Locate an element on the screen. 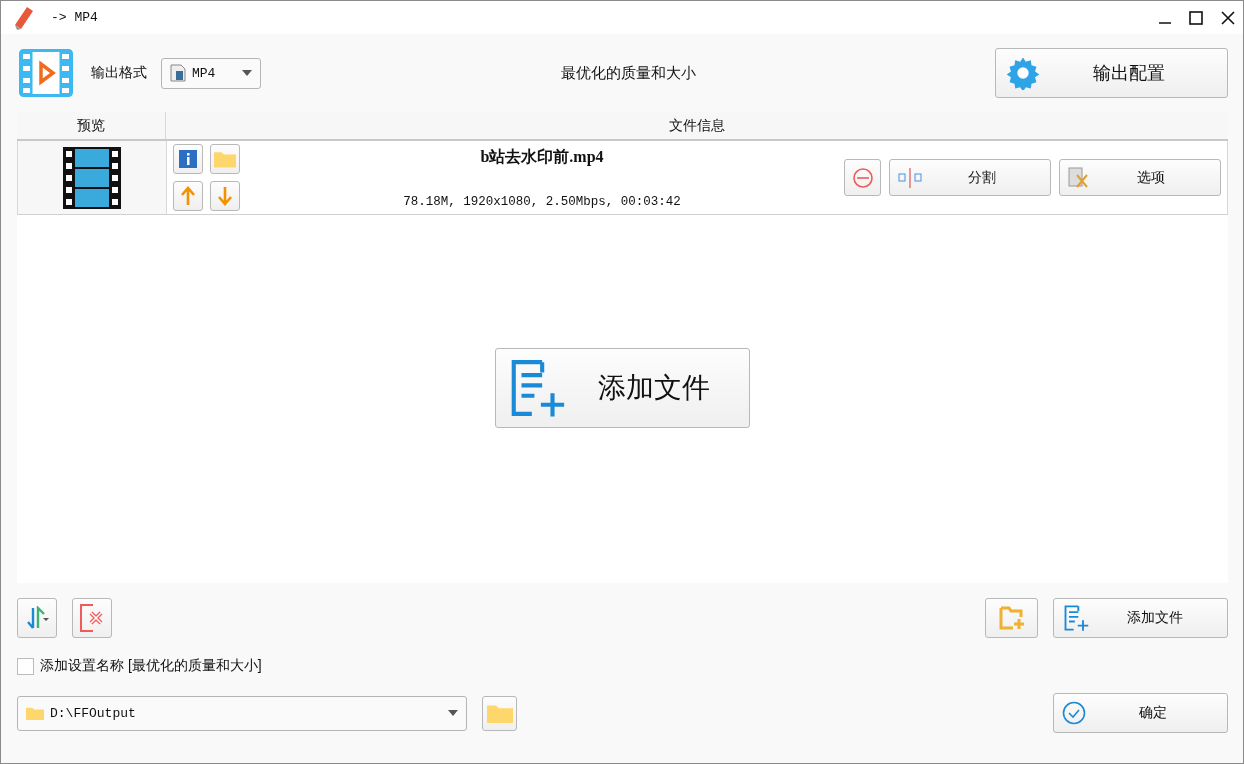 The height and width of the screenshot is (764, 1244). output-format-label: 输出格式 is located at coordinates (119, 73).